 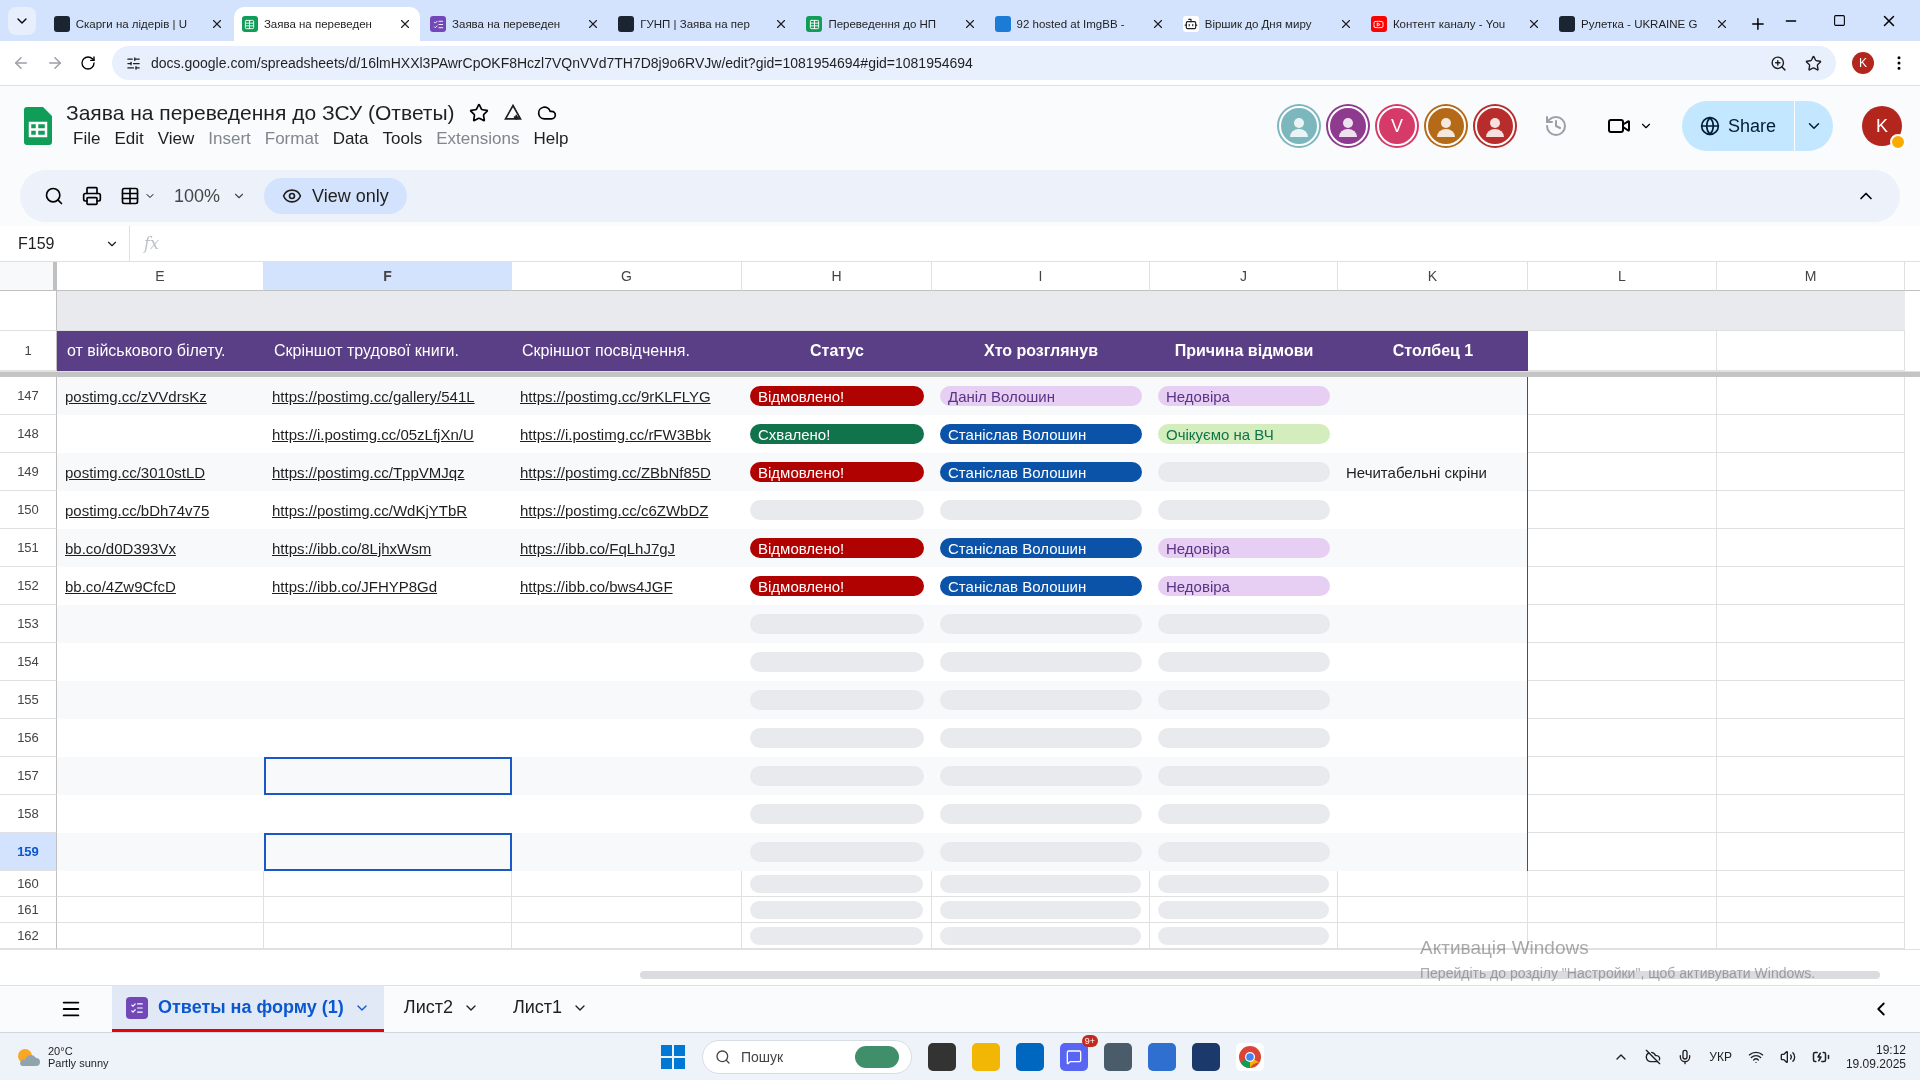 What do you see at coordinates (28, 472) in the screenshot?
I see `row-header: 149` at bounding box center [28, 472].